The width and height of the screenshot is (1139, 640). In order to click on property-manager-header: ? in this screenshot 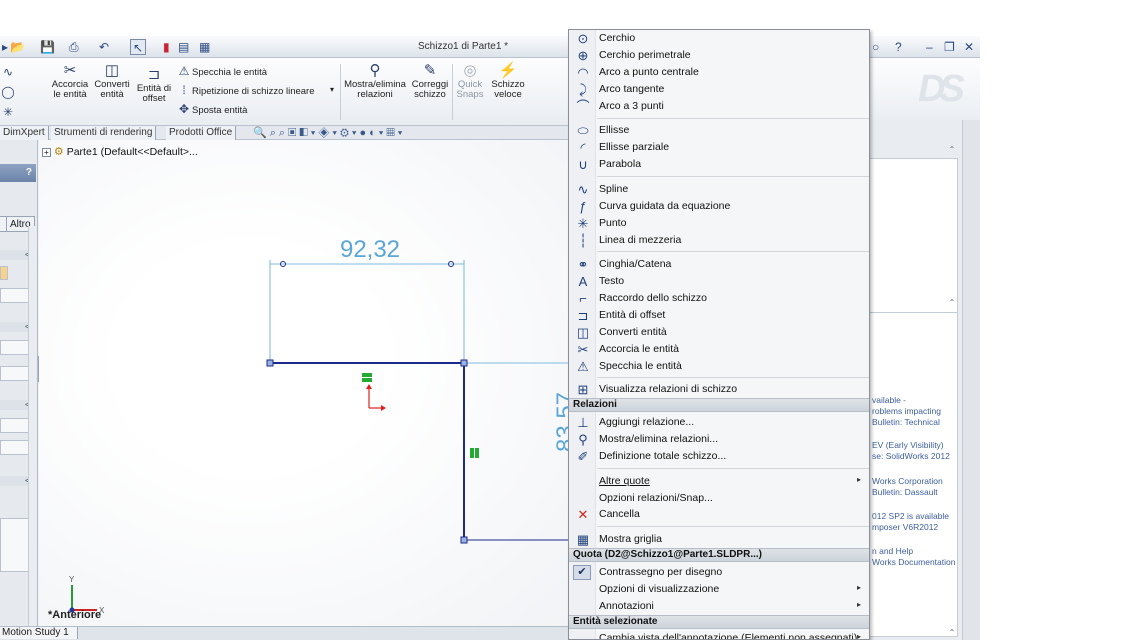, I will do `click(18, 173)`.